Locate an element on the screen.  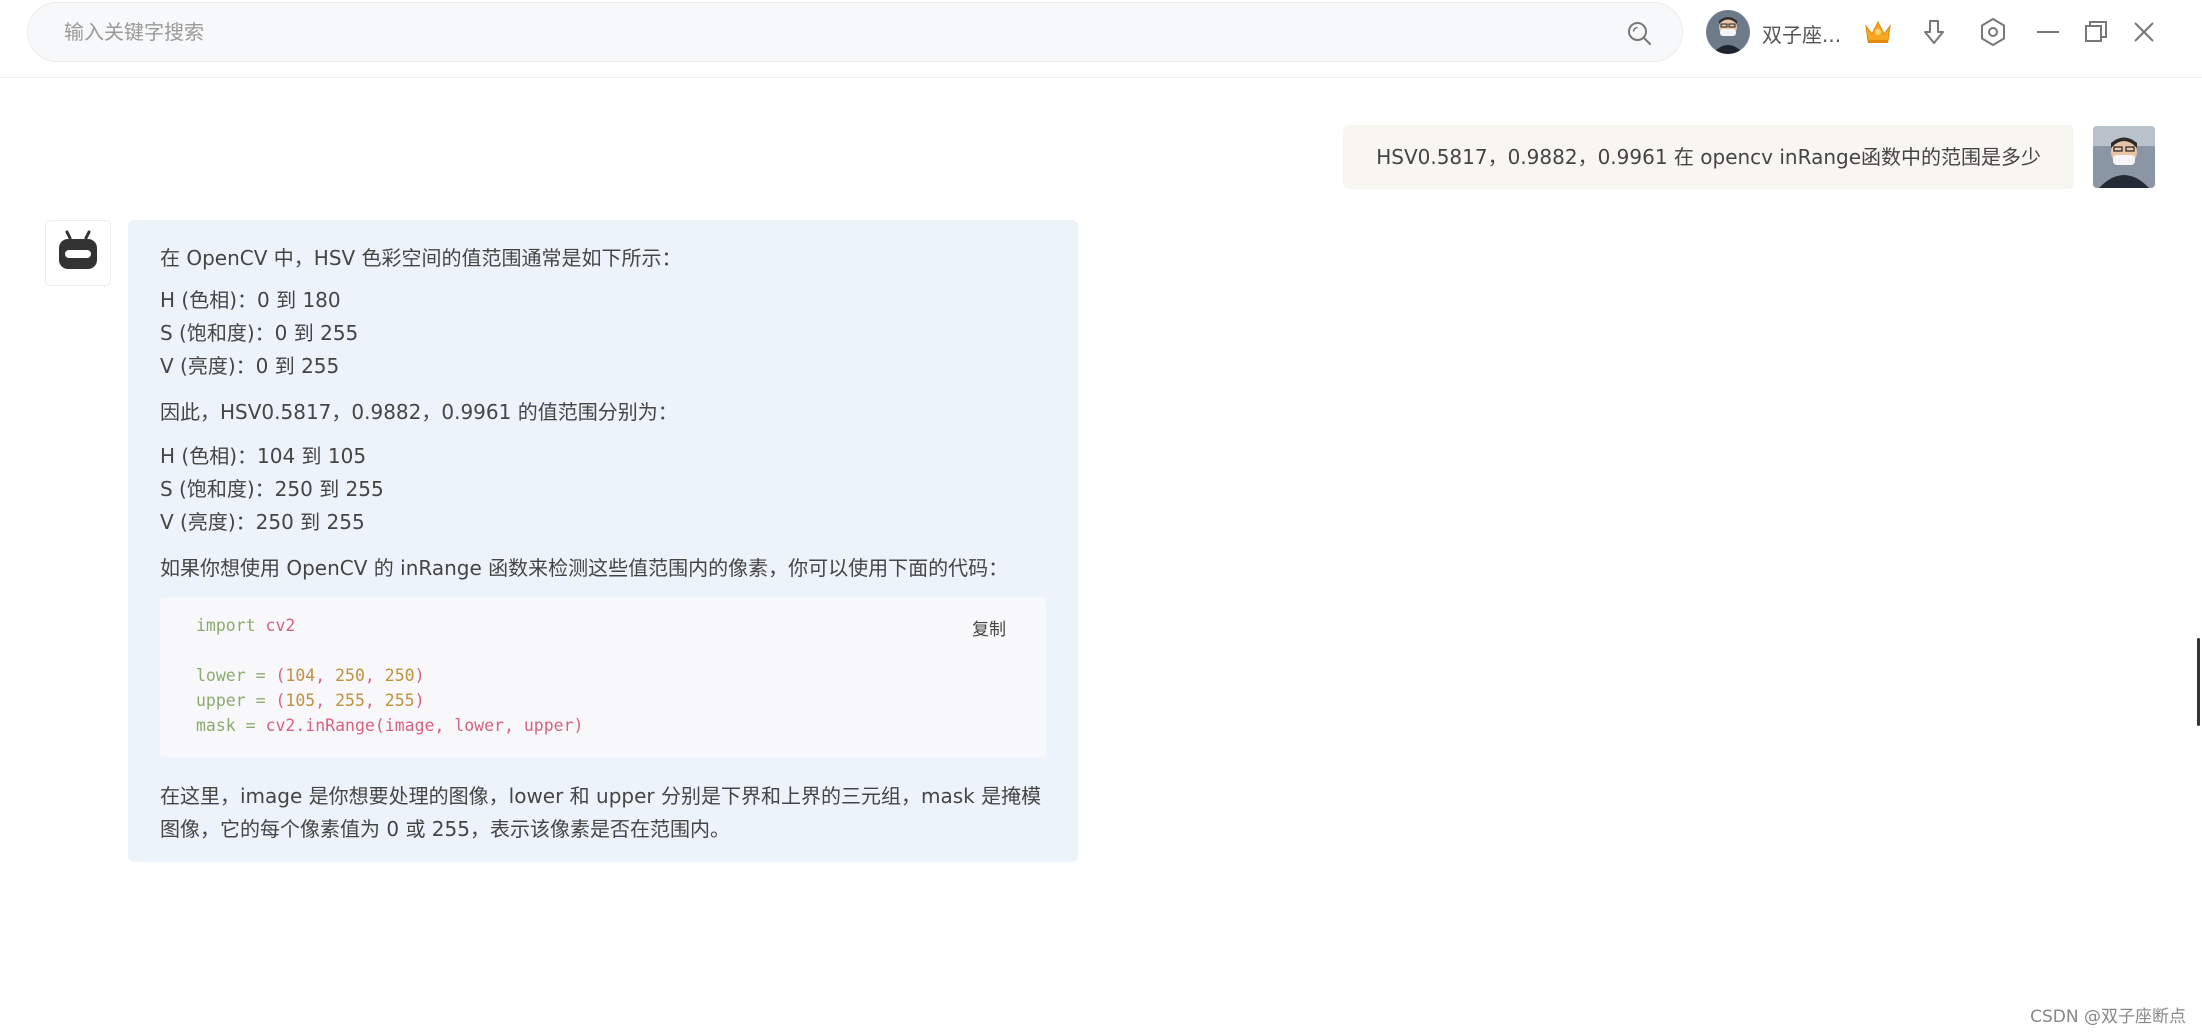
list-item: H (色相)：0 到 180 is located at coordinates (250, 300).